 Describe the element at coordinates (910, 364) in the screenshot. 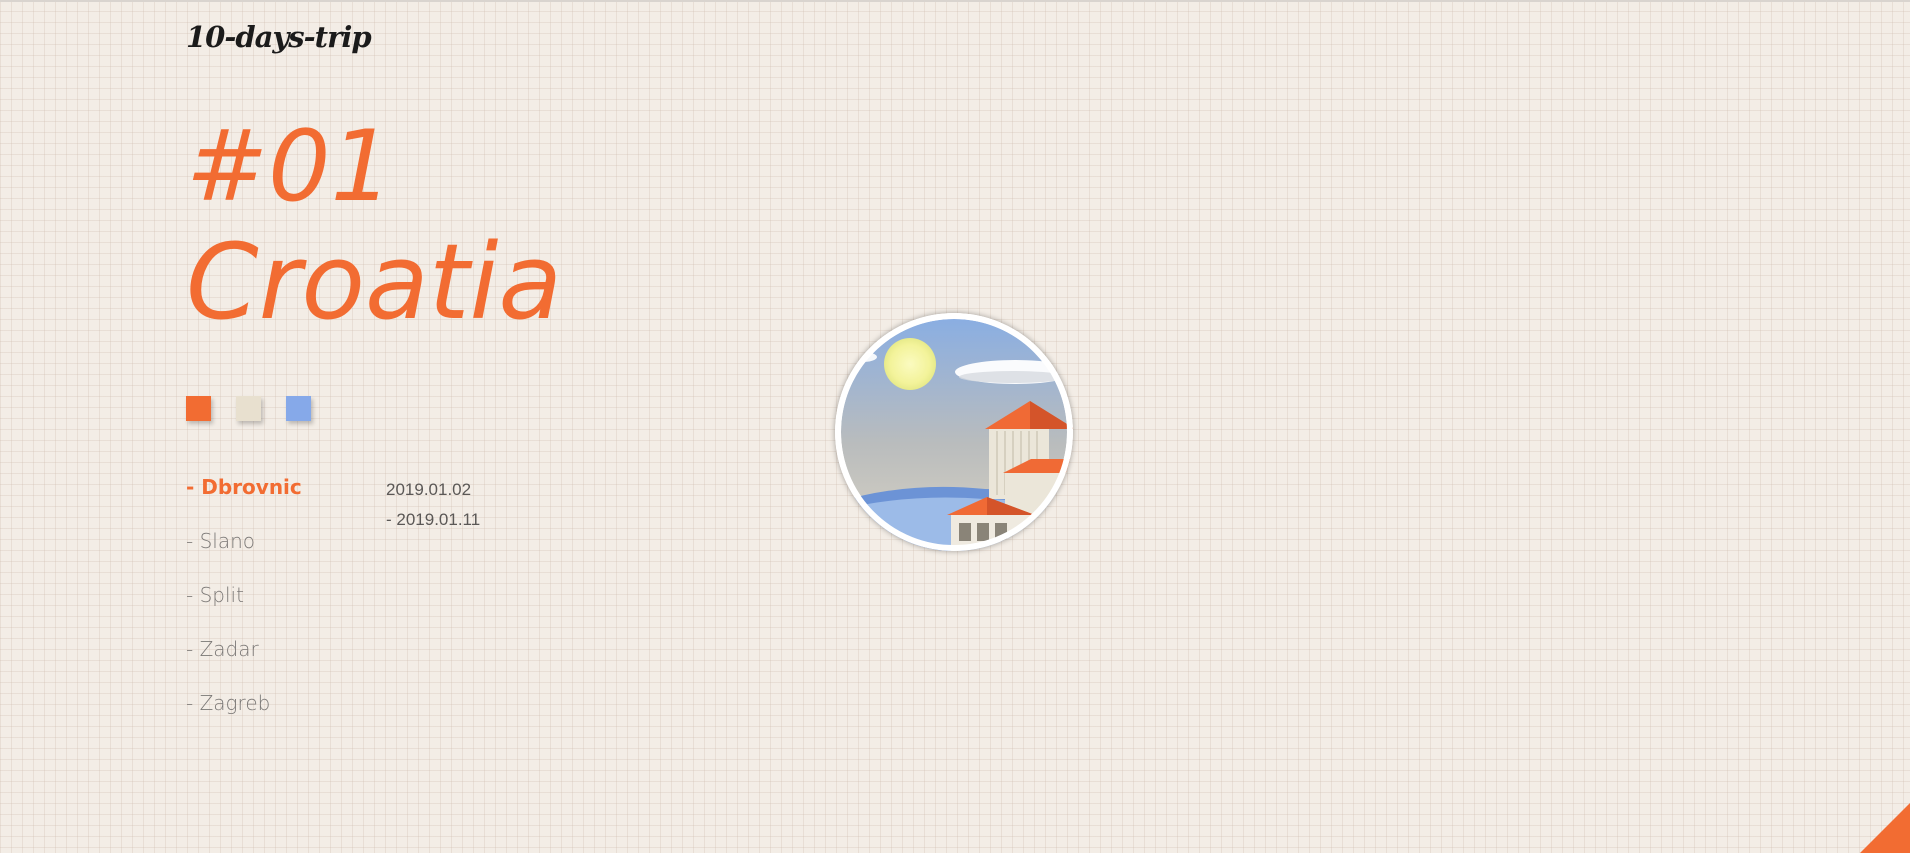

I see `sun-icon` at that location.